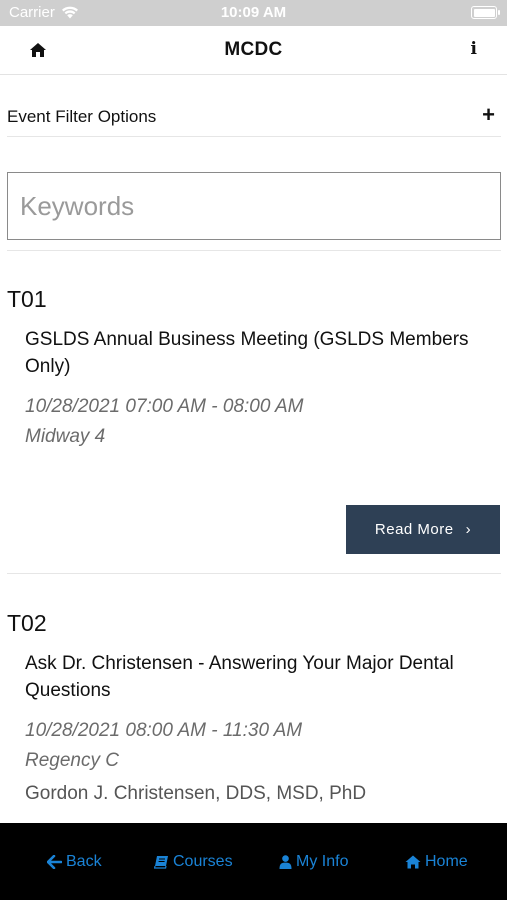 The image size is (507, 900). Describe the element at coordinates (164, 406) in the screenshot. I see `event-datetime: 10/28/2021 07:00 AM - 08:00 AM` at that location.